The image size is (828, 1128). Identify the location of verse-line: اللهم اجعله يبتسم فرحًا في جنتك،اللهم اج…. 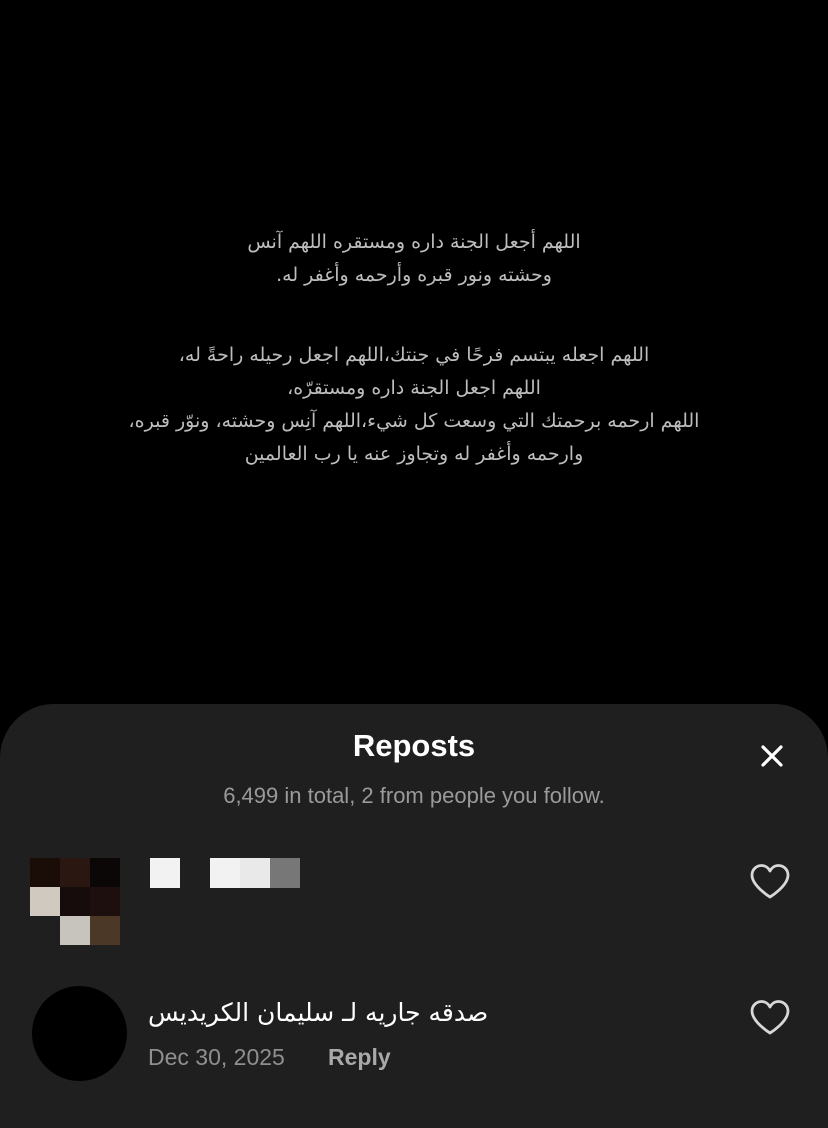
(414, 355).